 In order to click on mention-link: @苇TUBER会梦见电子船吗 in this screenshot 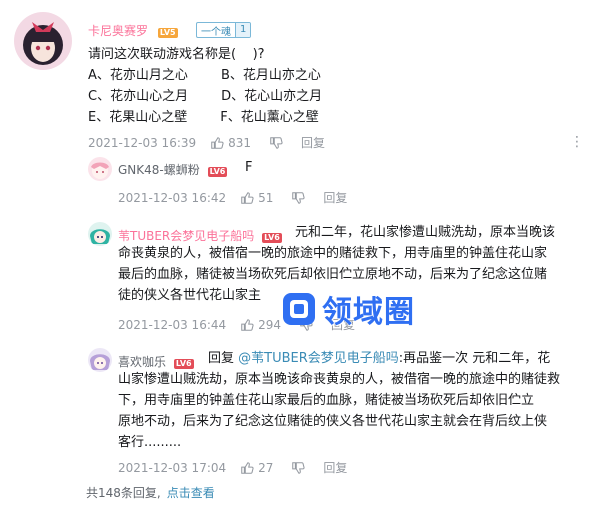, I will do `click(318, 358)`.